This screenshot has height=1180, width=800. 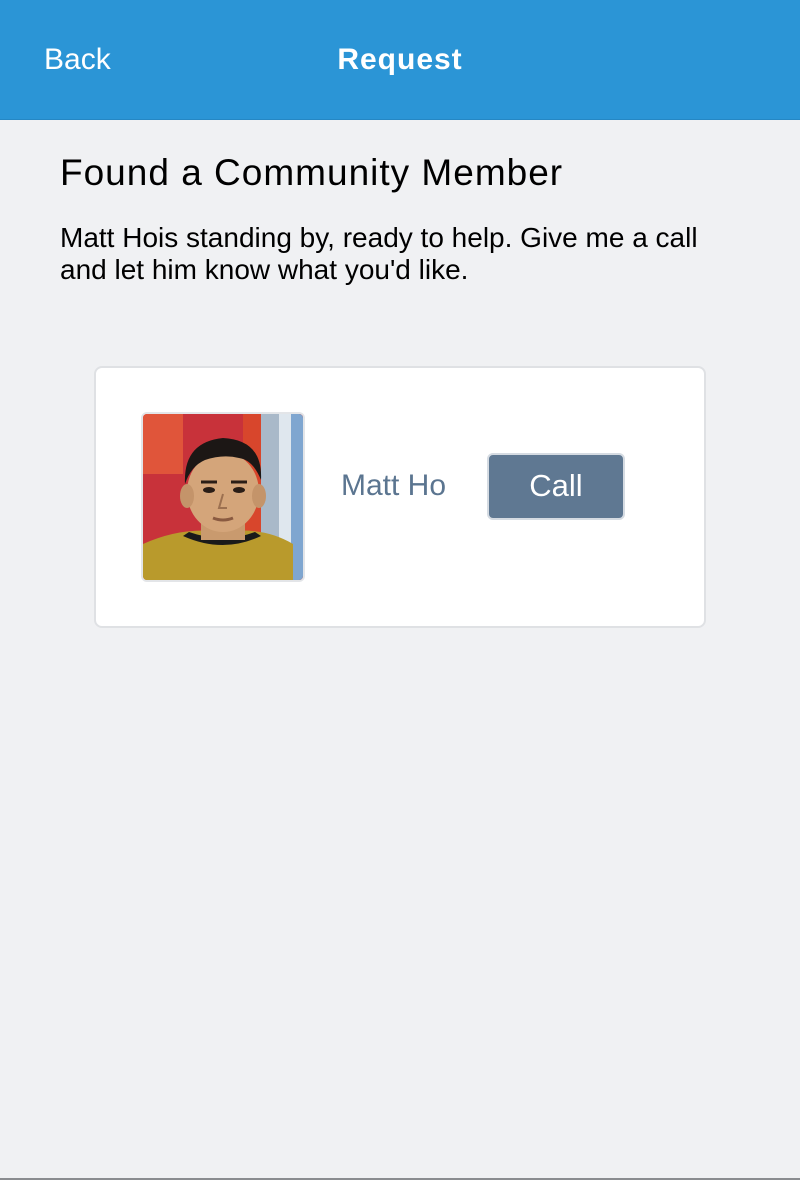 I want to click on page-title: Found a Community Member, so click(x=312, y=172).